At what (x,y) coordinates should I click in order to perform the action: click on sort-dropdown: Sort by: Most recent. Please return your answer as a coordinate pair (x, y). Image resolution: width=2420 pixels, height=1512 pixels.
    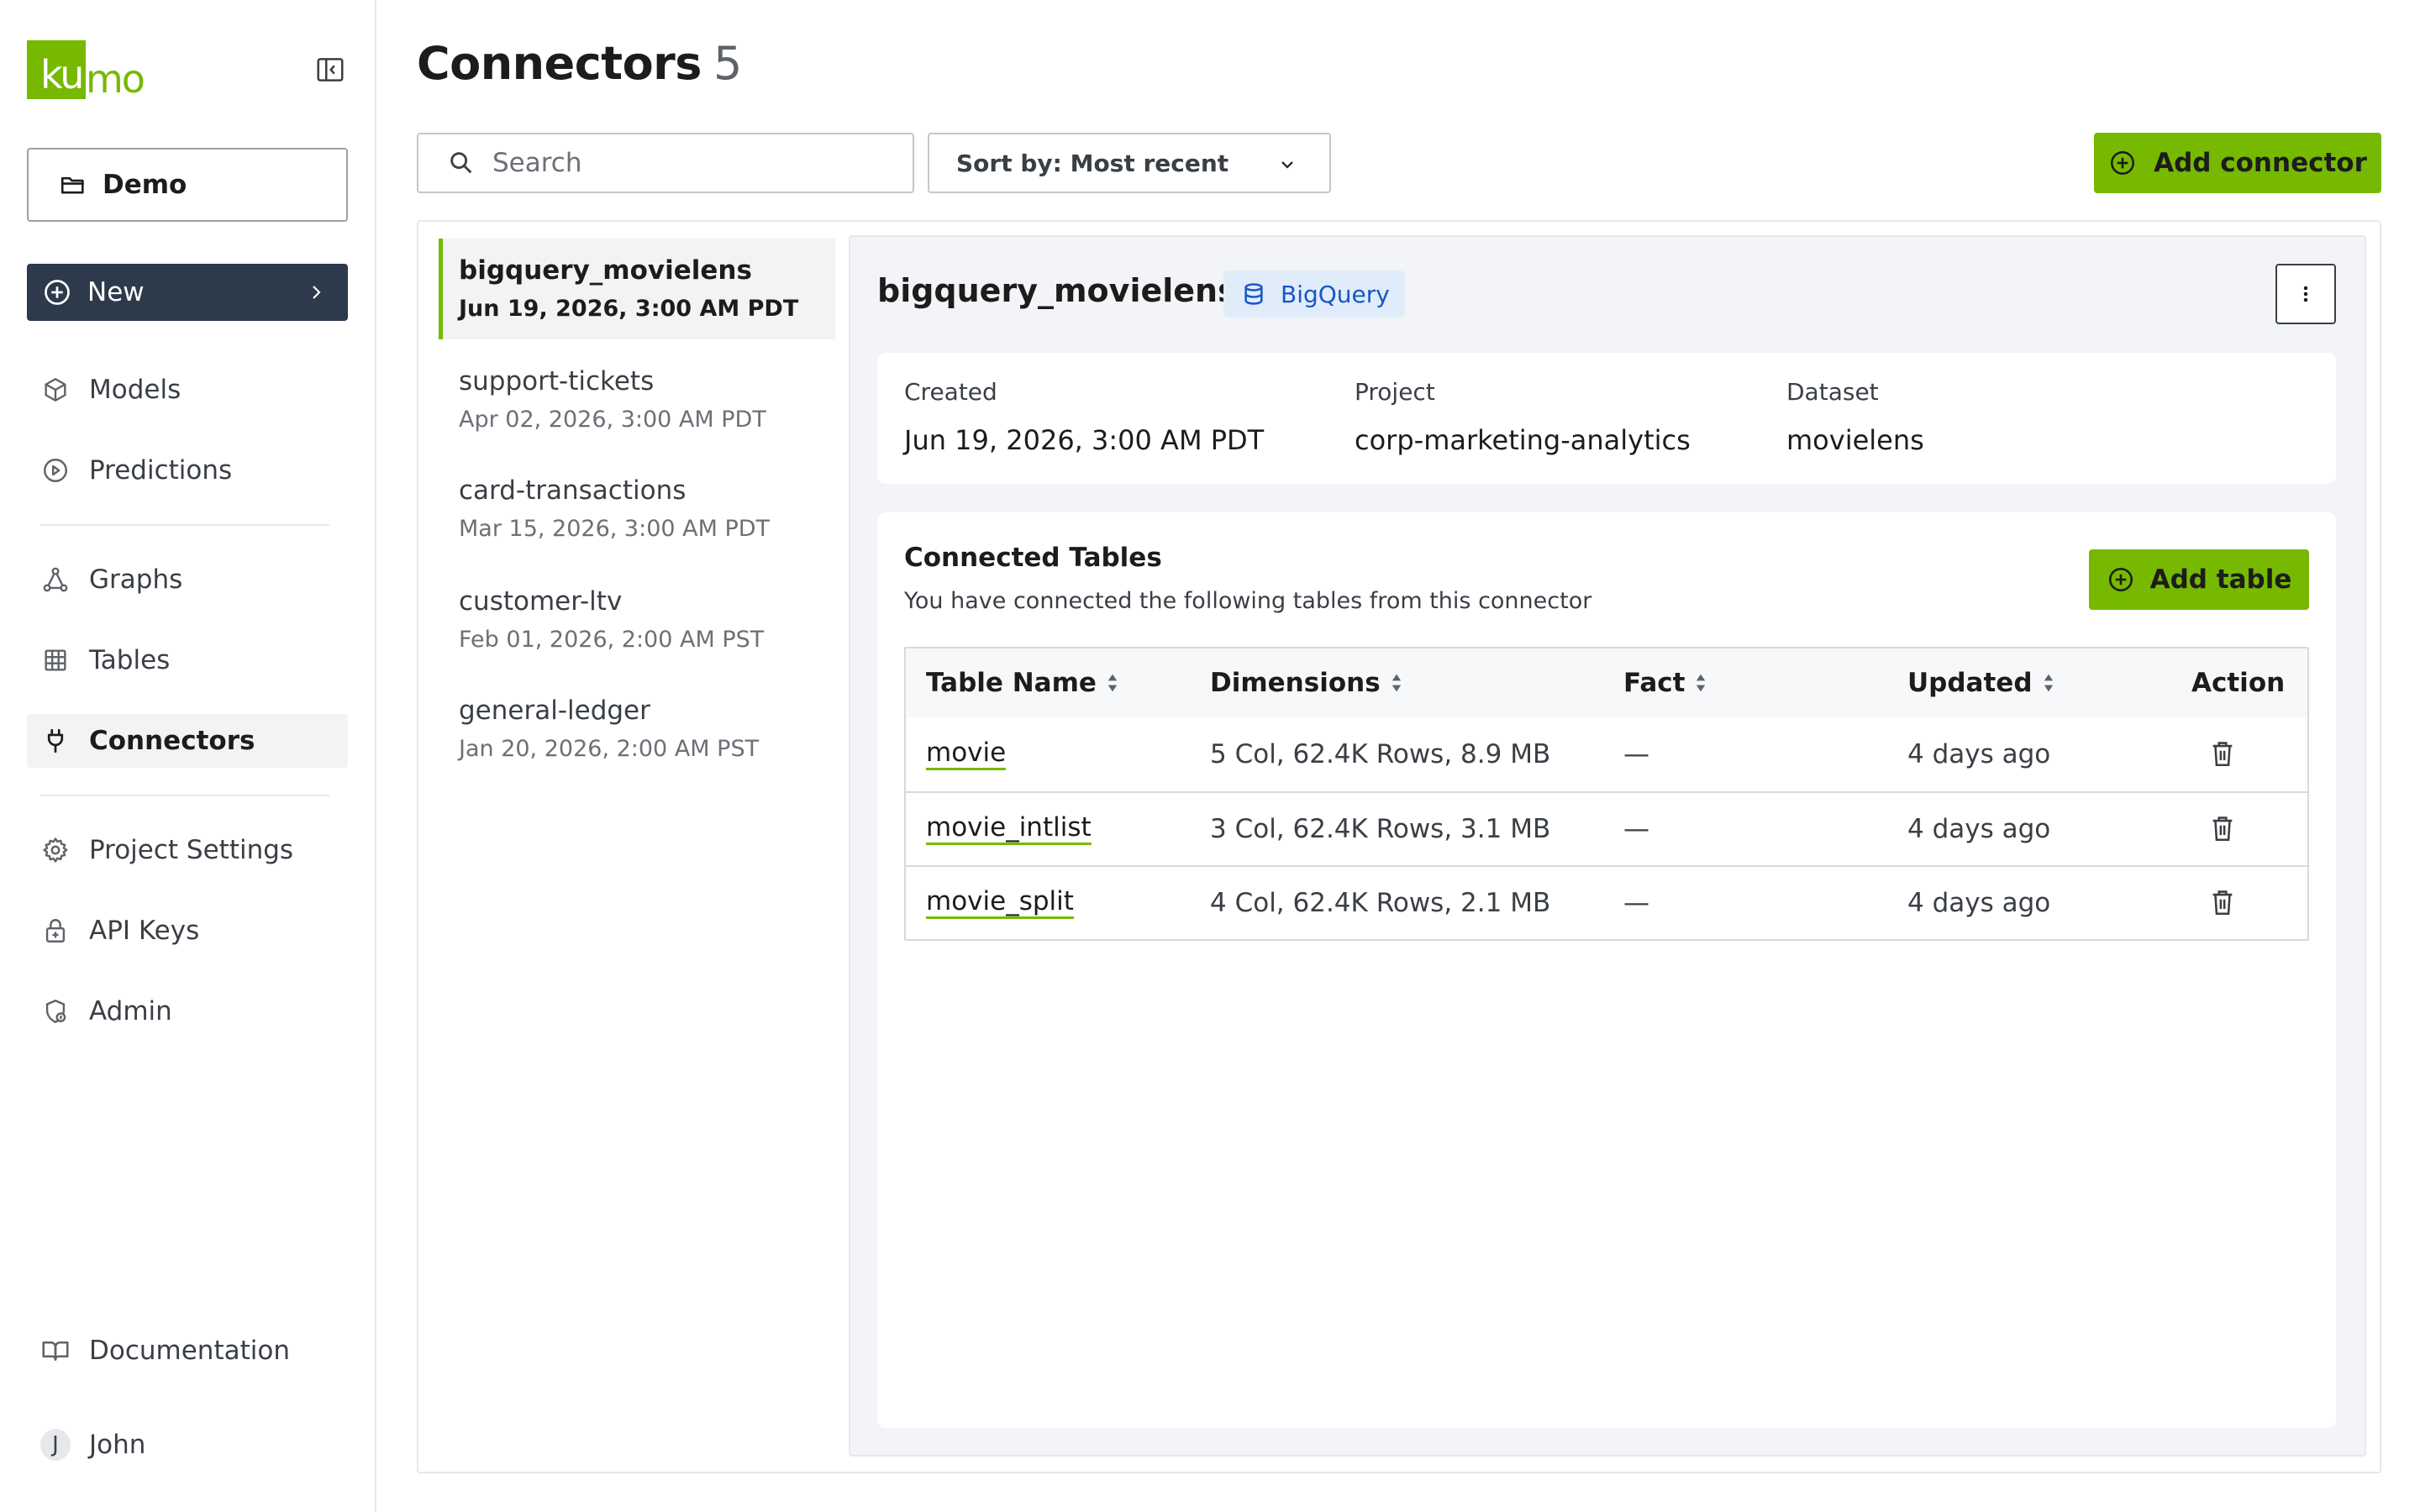
    Looking at the image, I should click on (1130, 163).